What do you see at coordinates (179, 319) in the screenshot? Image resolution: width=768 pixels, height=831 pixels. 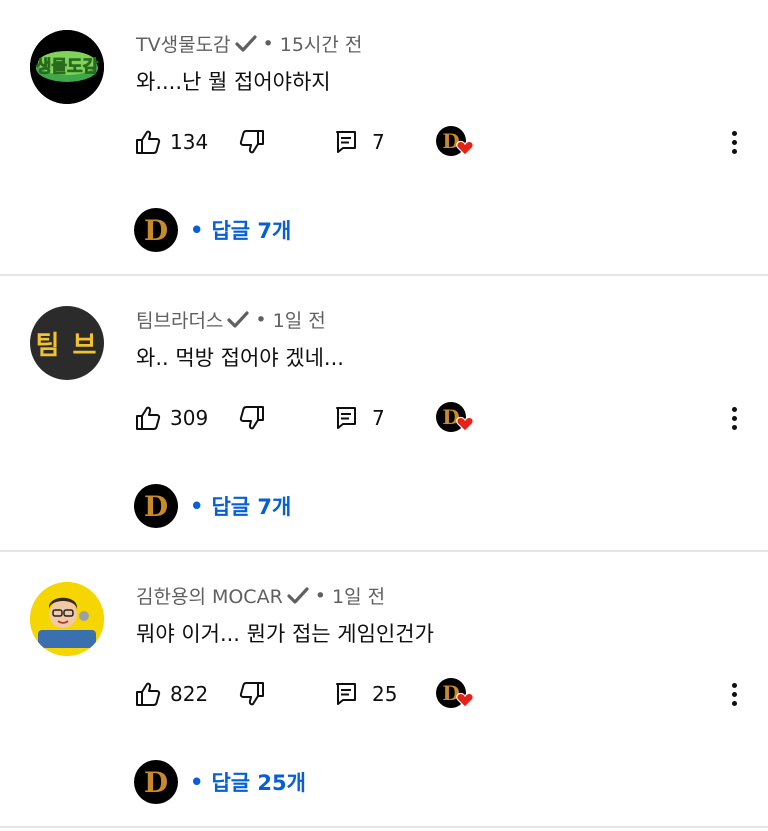 I see `author-name: 팀브라더스` at bounding box center [179, 319].